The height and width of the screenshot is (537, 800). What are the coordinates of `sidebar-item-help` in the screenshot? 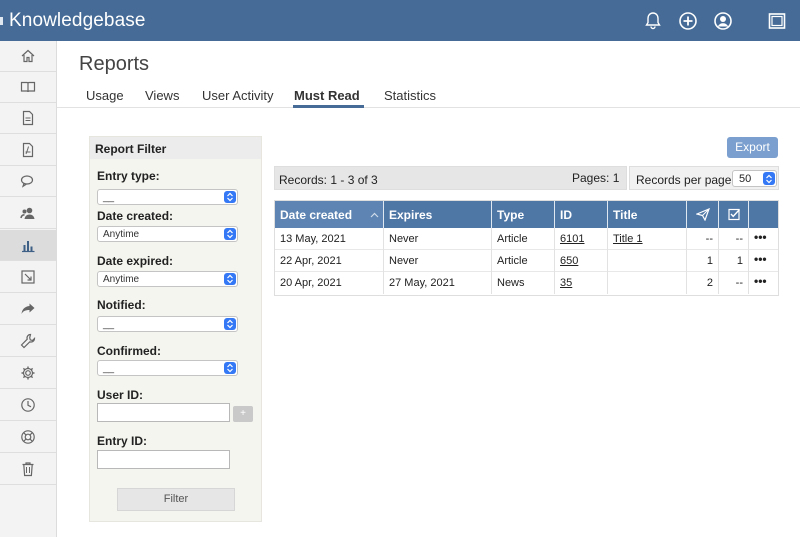 It's located at (28, 437).